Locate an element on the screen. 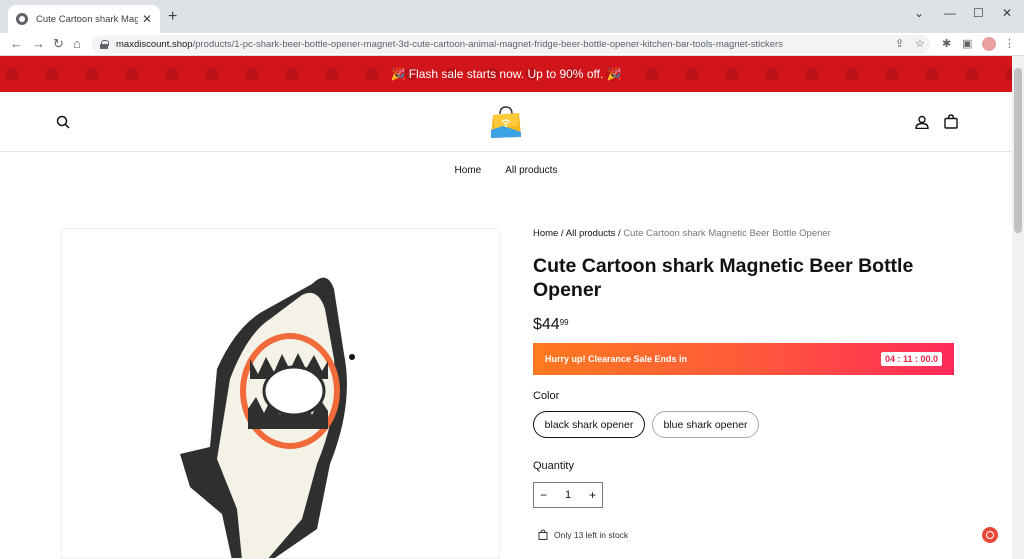 The height and width of the screenshot is (559, 1024). product-price: $4499 is located at coordinates (551, 325).